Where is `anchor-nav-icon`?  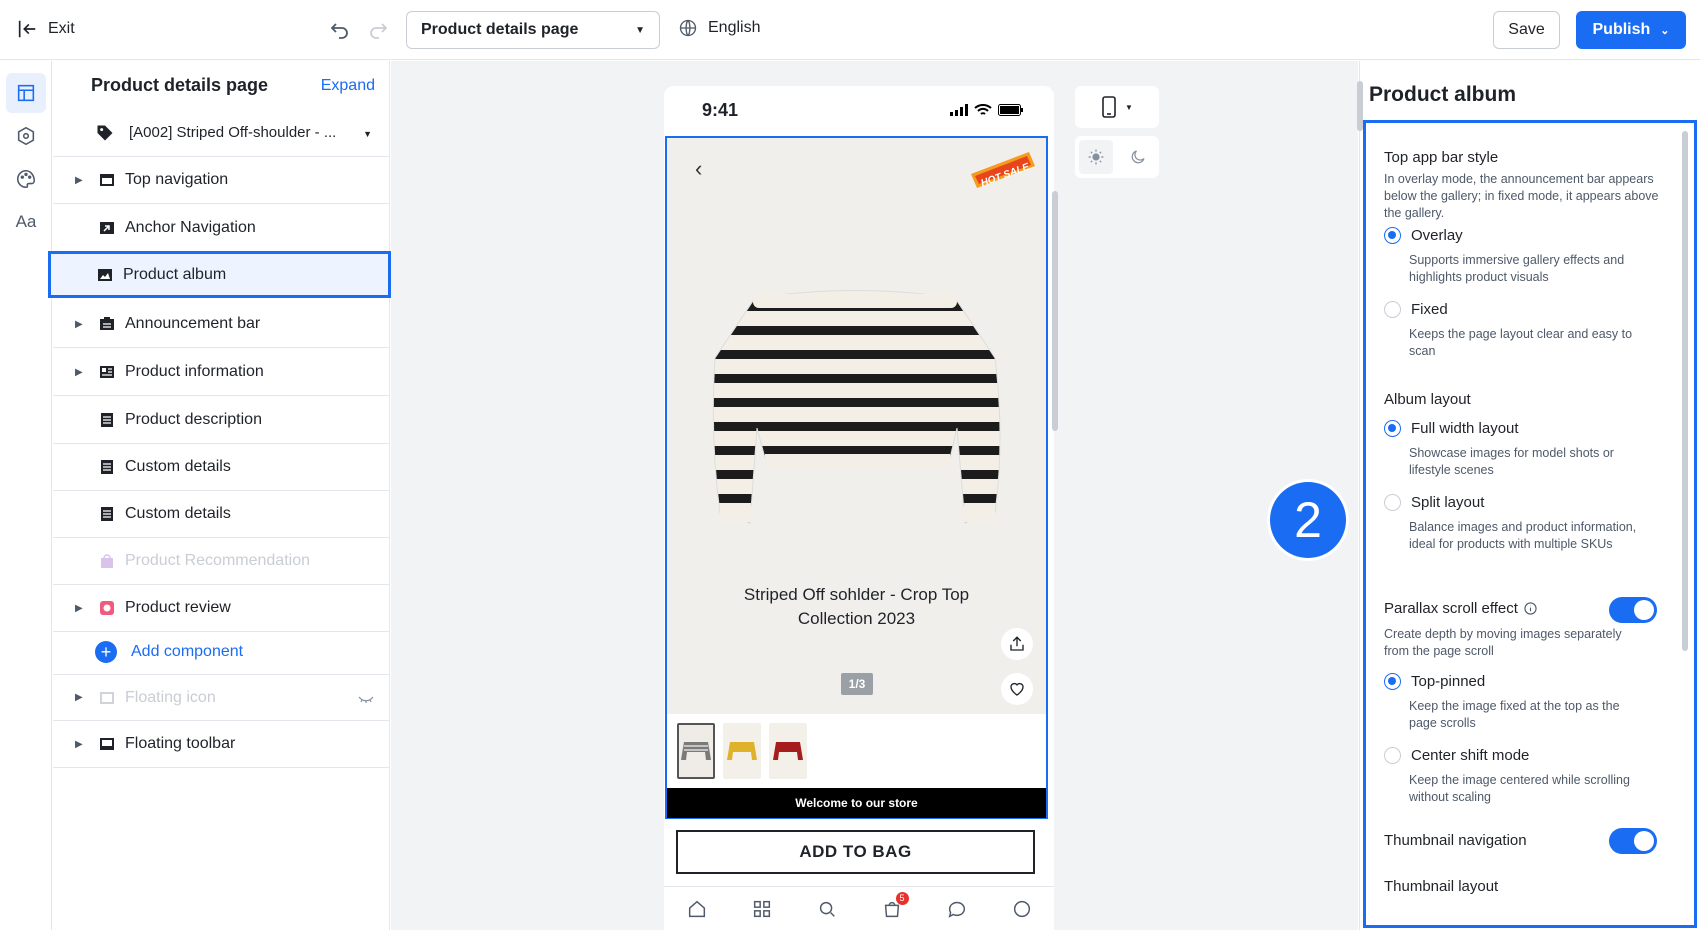
anchor-nav-icon is located at coordinates (107, 228).